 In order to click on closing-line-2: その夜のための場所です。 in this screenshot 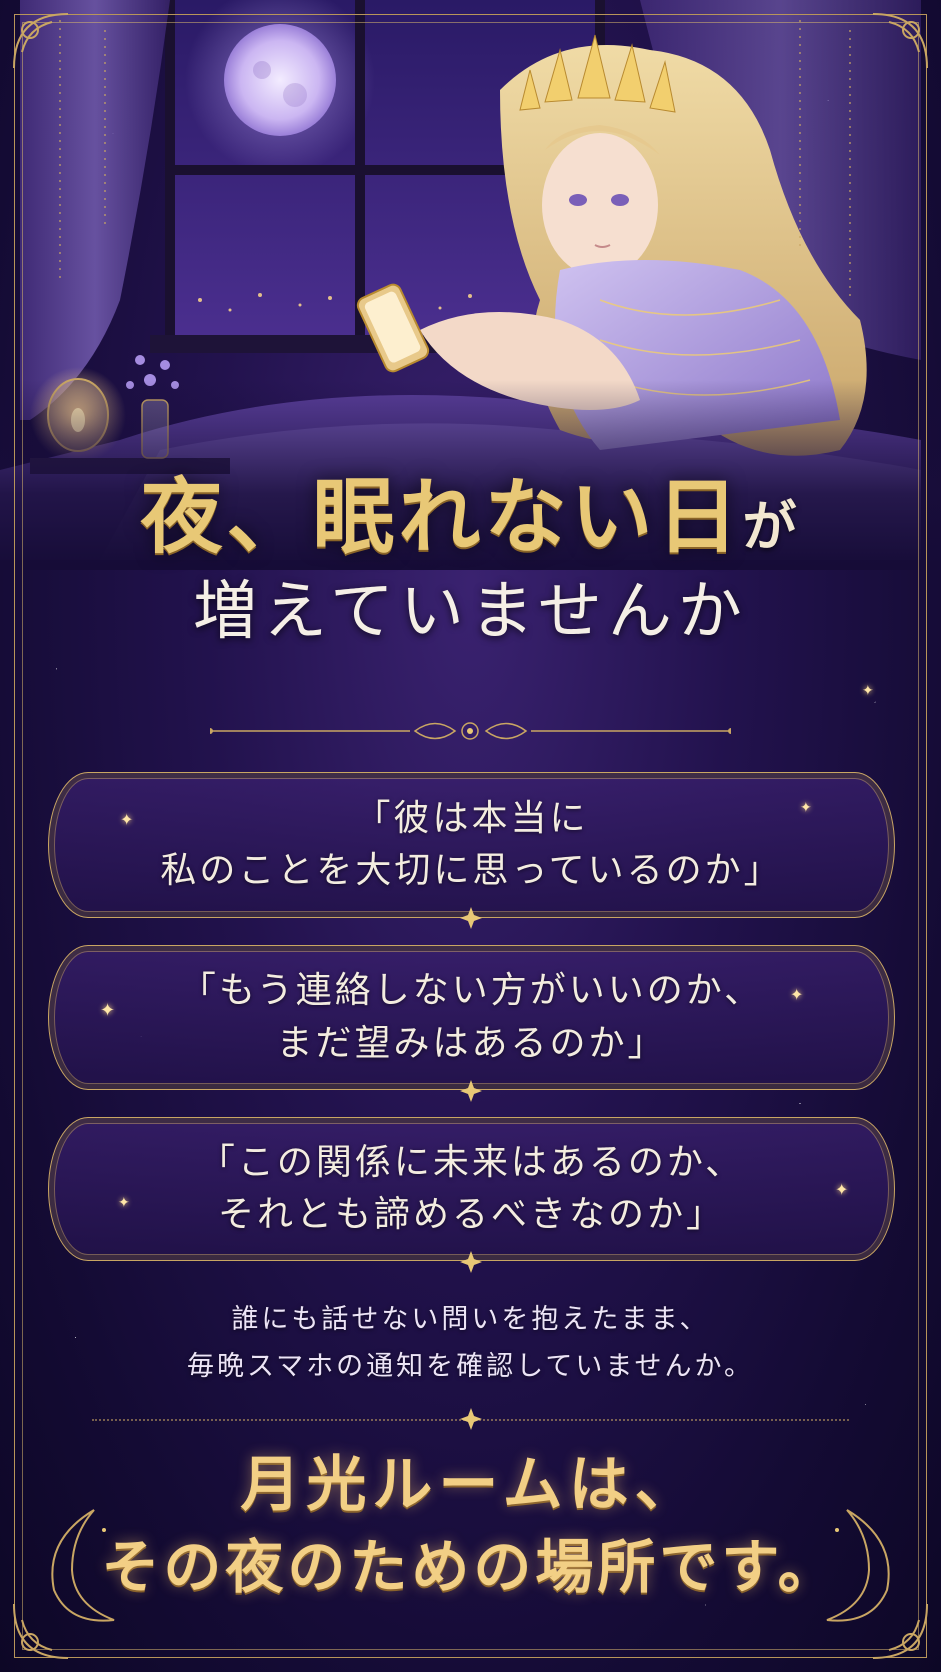, I will do `click(470, 1567)`.